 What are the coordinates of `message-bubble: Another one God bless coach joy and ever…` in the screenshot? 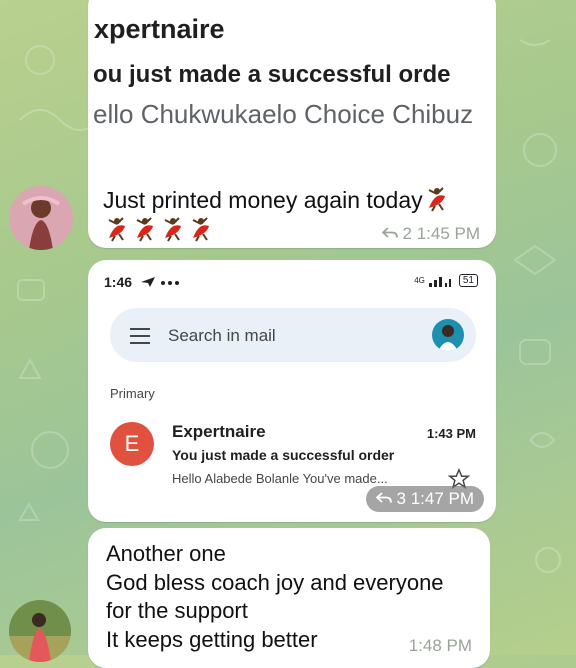 It's located at (289, 598).